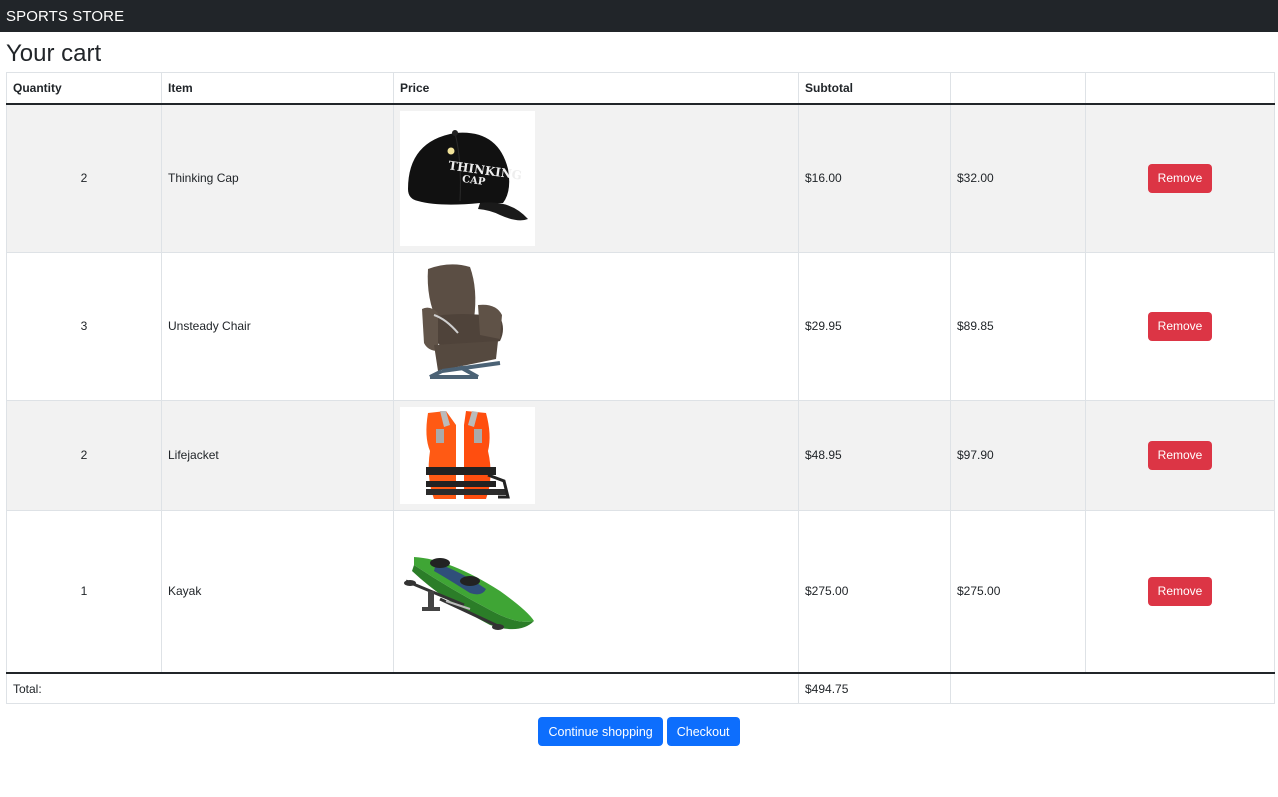 Image resolution: width=1278 pixels, height=797 pixels. I want to click on price-cell: $48.95, so click(874, 455).